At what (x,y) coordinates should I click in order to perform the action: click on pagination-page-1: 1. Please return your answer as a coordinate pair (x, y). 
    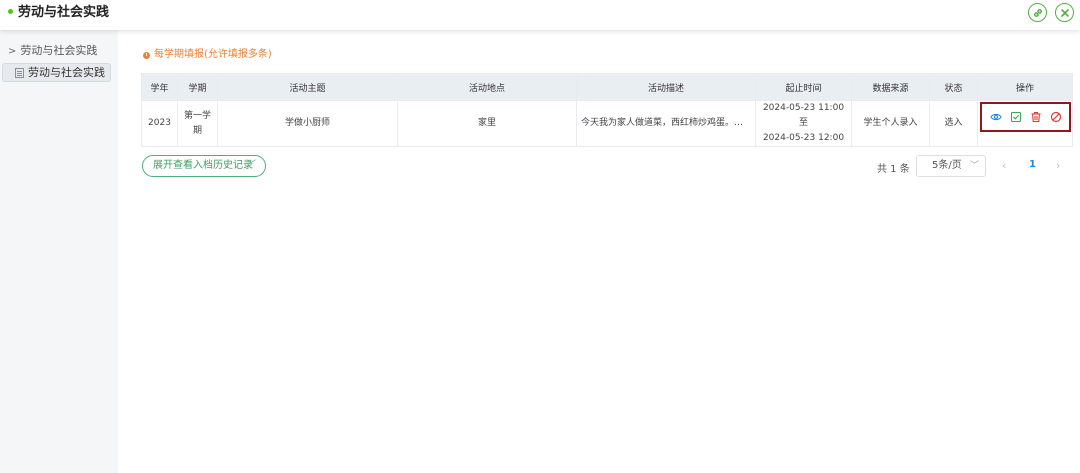
    Looking at the image, I should click on (1032, 164).